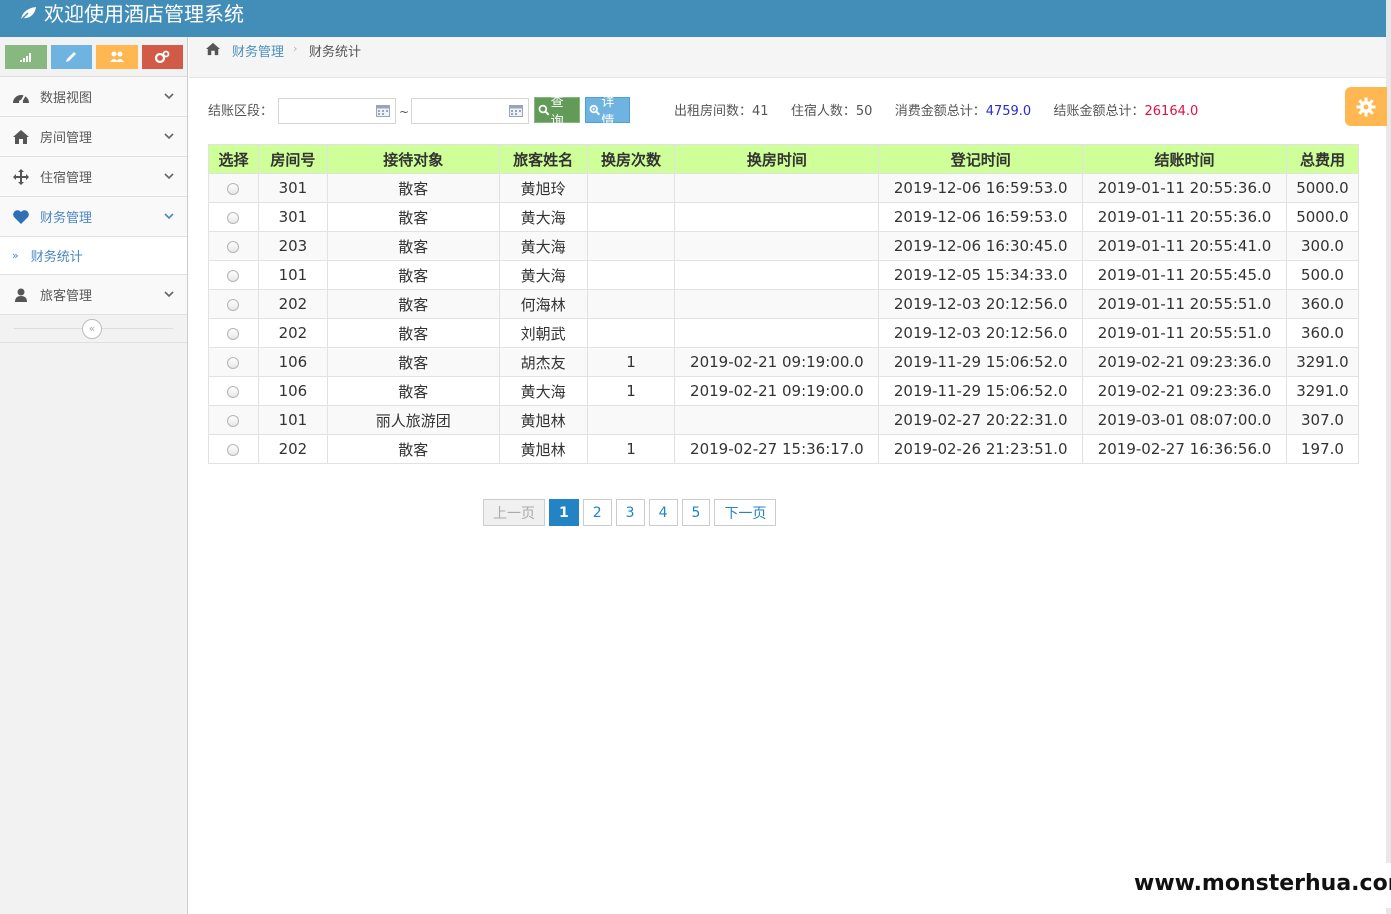  I want to click on shortcut-users-button, so click(117, 57).